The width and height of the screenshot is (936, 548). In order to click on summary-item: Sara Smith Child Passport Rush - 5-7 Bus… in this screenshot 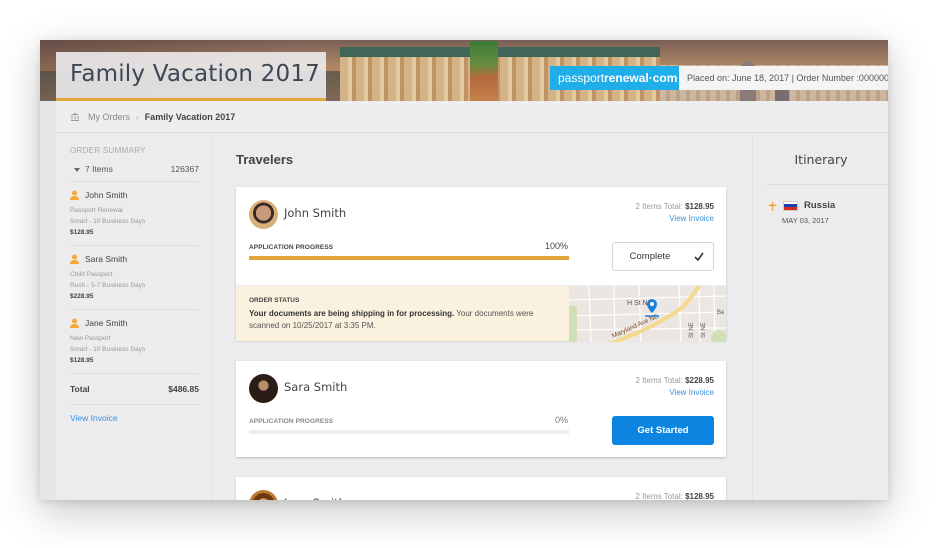, I will do `click(134, 278)`.